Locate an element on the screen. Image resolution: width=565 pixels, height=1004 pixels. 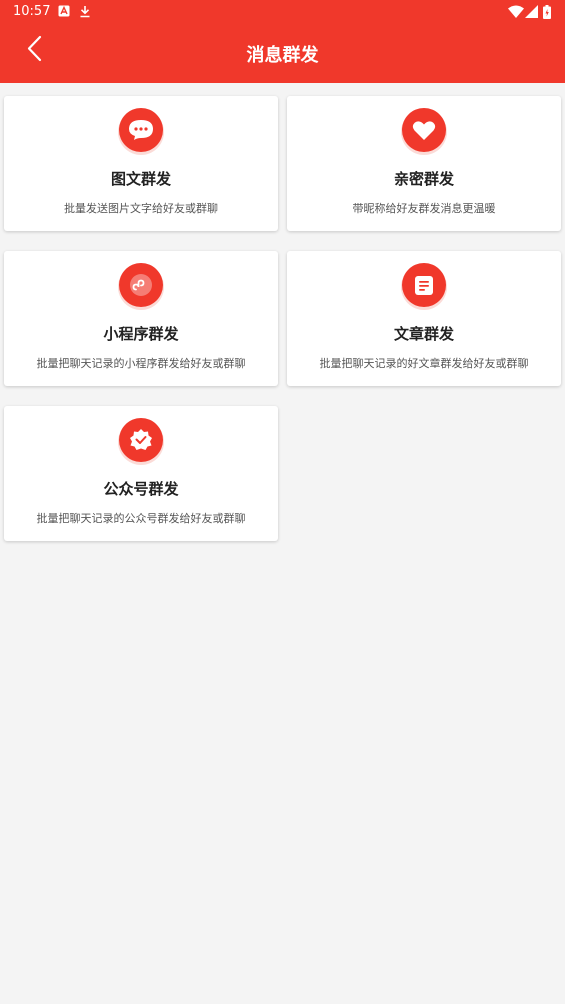
download-icon is located at coordinates (85, 12).